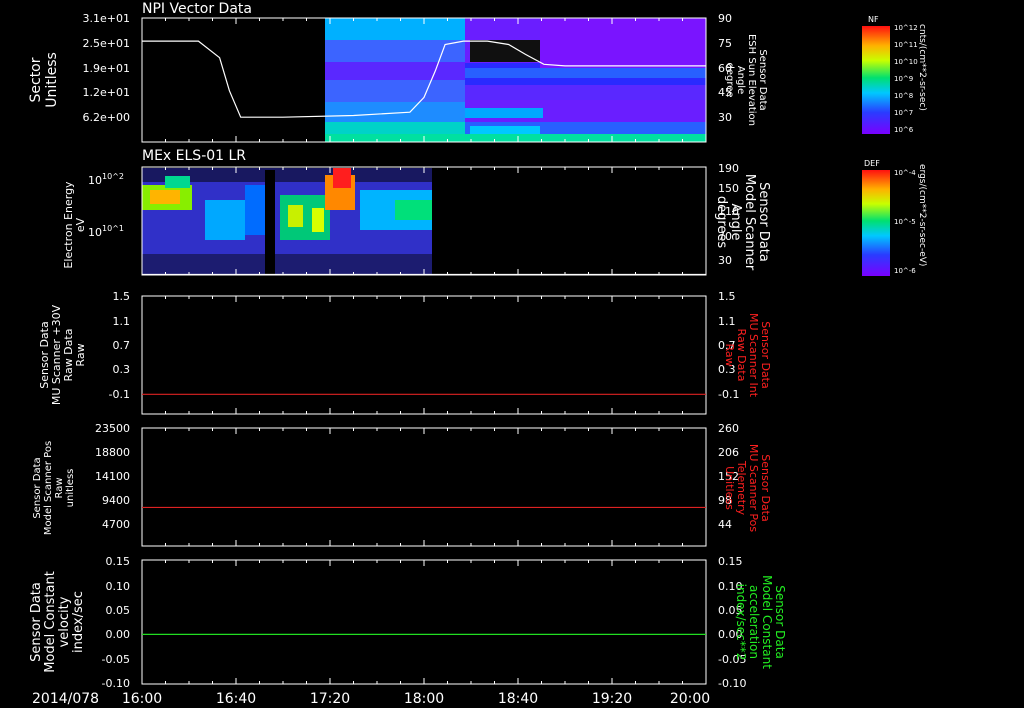 The image size is (1024, 708). I want to click on ytick-label: 1010^2, so click(106, 179).